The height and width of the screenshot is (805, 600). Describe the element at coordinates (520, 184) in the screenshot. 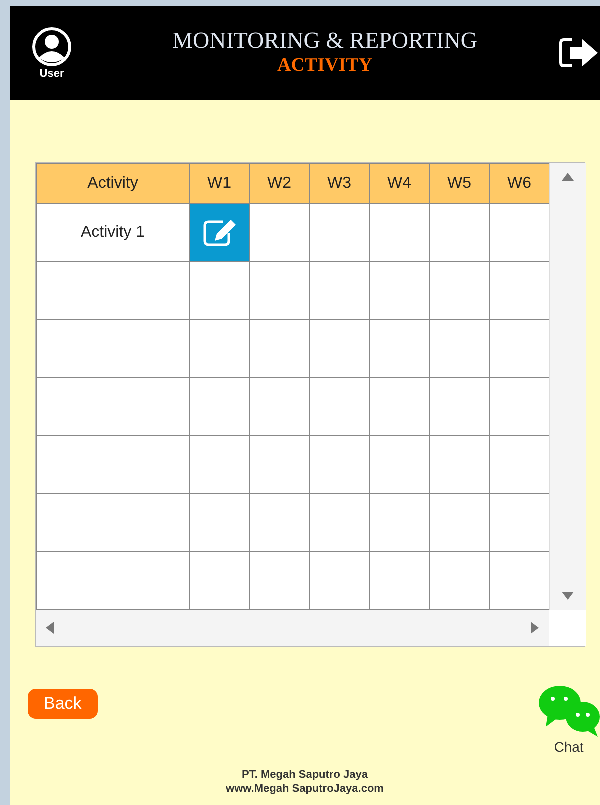

I see `column-header: W6` at that location.